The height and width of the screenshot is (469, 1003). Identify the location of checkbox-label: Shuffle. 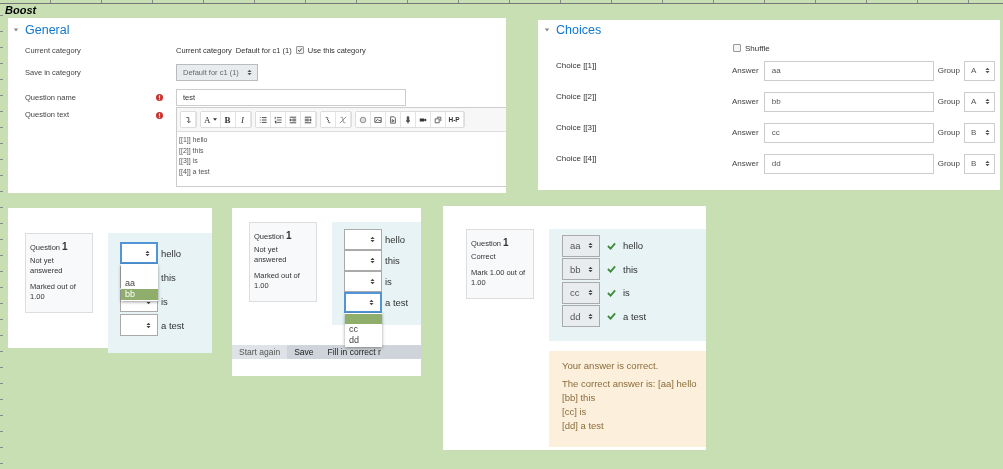
(757, 48).